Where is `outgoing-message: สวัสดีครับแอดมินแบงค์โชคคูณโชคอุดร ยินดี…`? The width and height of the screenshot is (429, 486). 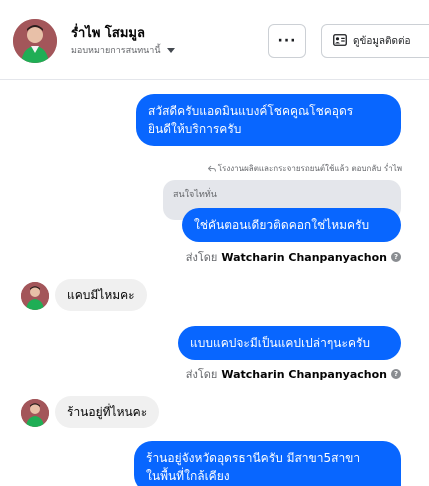 outgoing-message: สวัสดีครับแอดมินแบงค์โชคคูณโชคอุดร ยินดี… is located at coordinates (268, 120).